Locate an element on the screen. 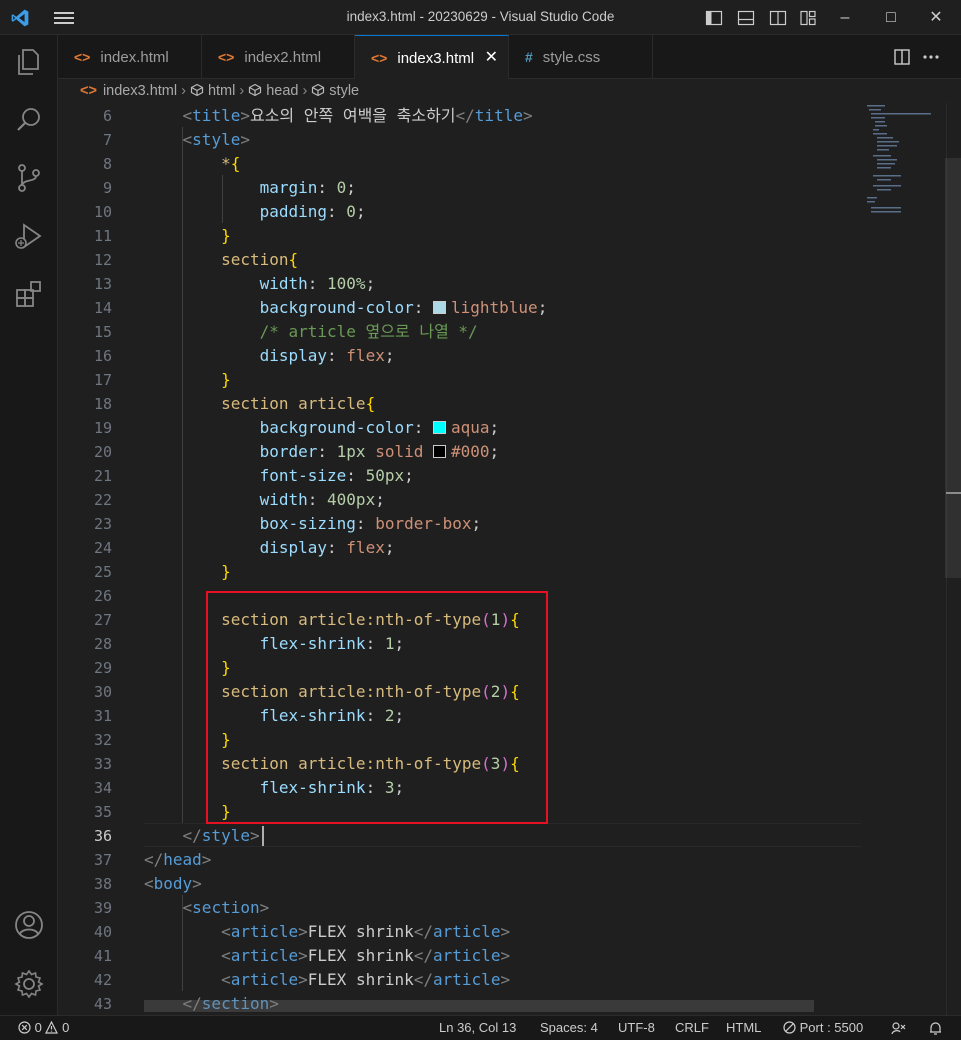 The image size is (961, 1040). line-number: 7 is located at coordinates (107, 140).